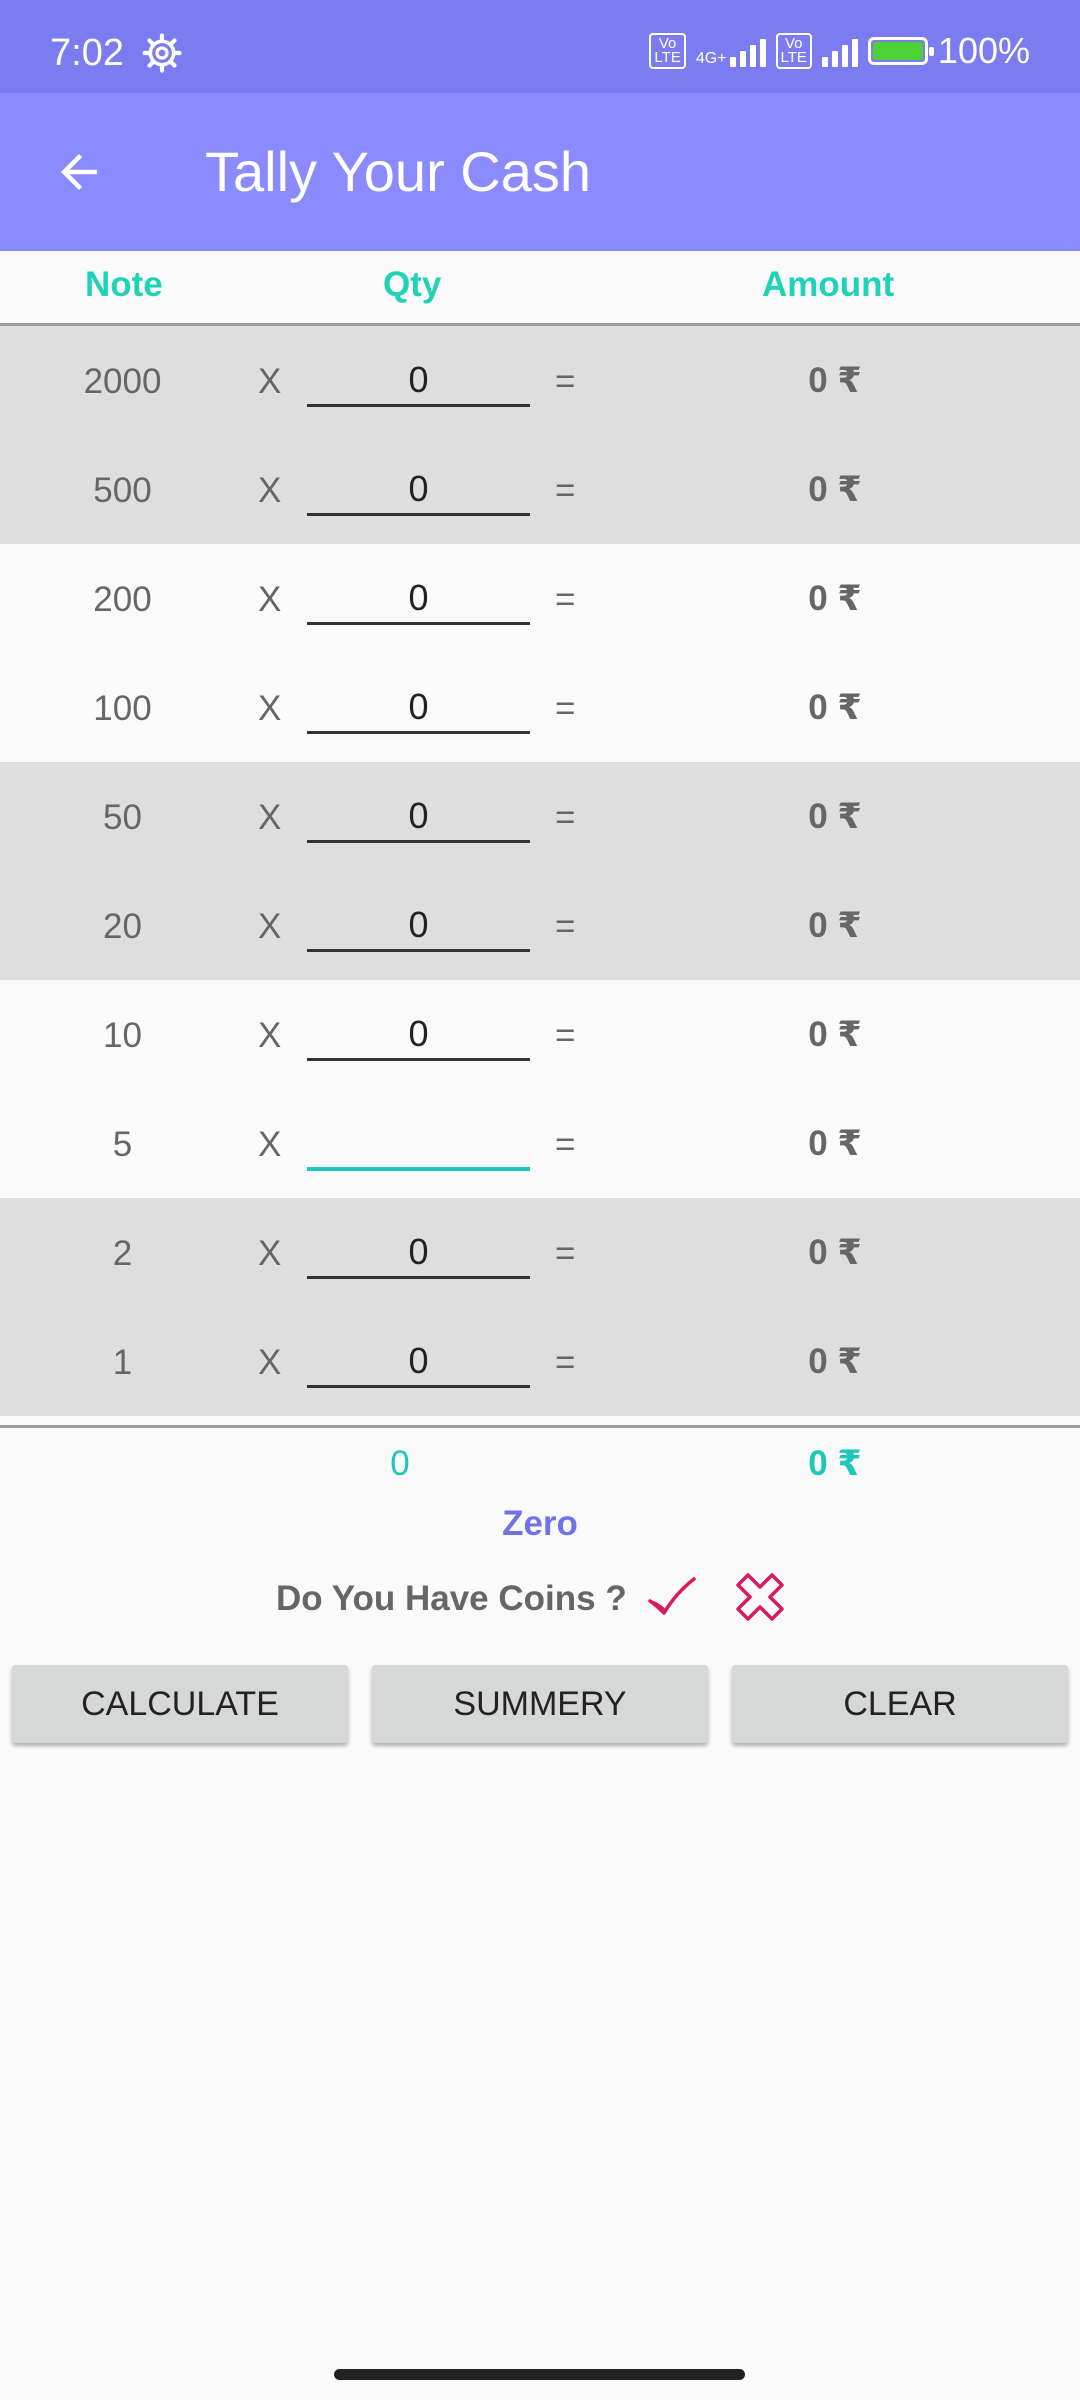 This screenshot has height=2400, width=1080. What do you see at coordinates (747, 51) in the screenshot?
I see `signal-strength-icon` at bounding box center [747, 51].